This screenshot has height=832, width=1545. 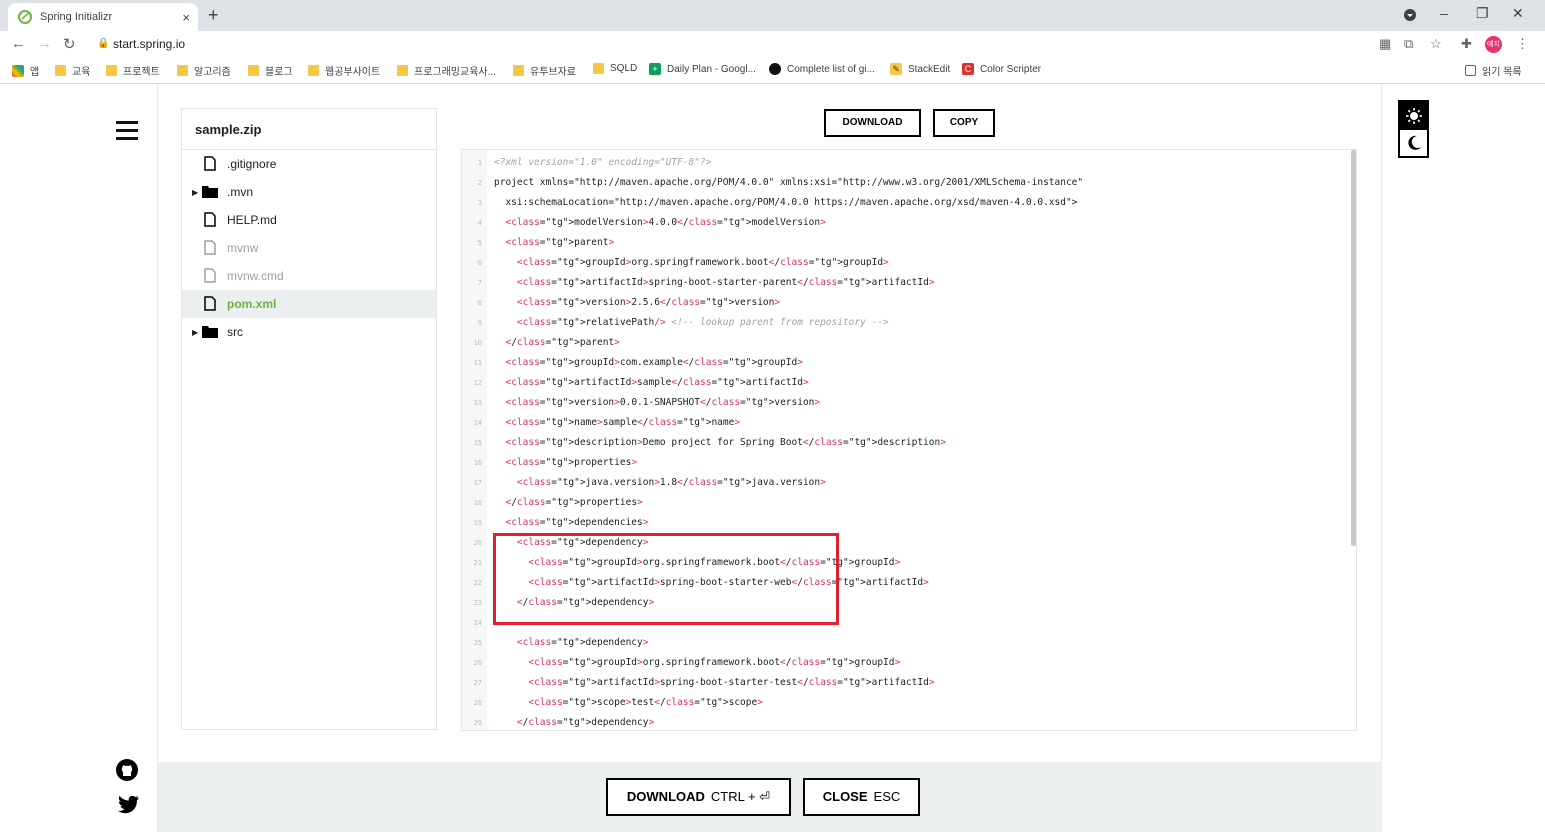 I want to click on tree-item-mvn: ▶ .mvn, so click(x=309, y=192).